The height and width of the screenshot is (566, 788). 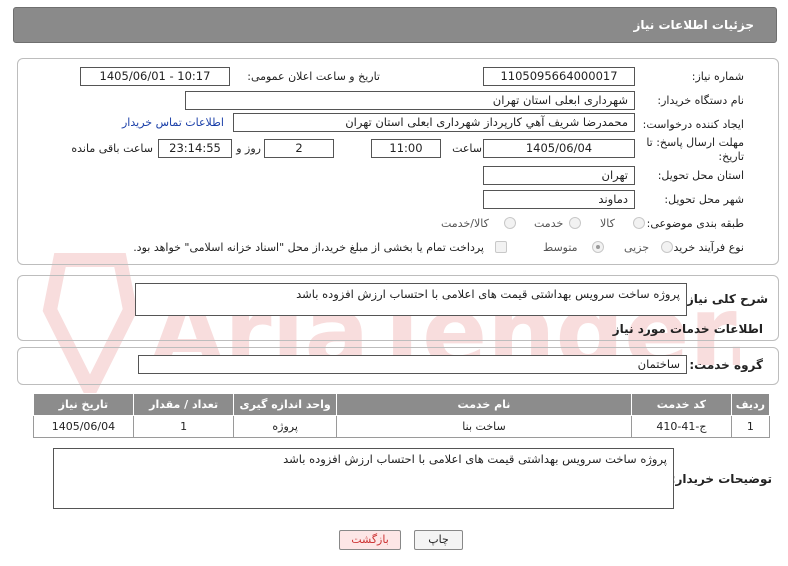 What do you see at coordinates (285, 404) in the screenshot?
I see `col-unit: واحد اندازه گیری` at bounding box center [285, 404].